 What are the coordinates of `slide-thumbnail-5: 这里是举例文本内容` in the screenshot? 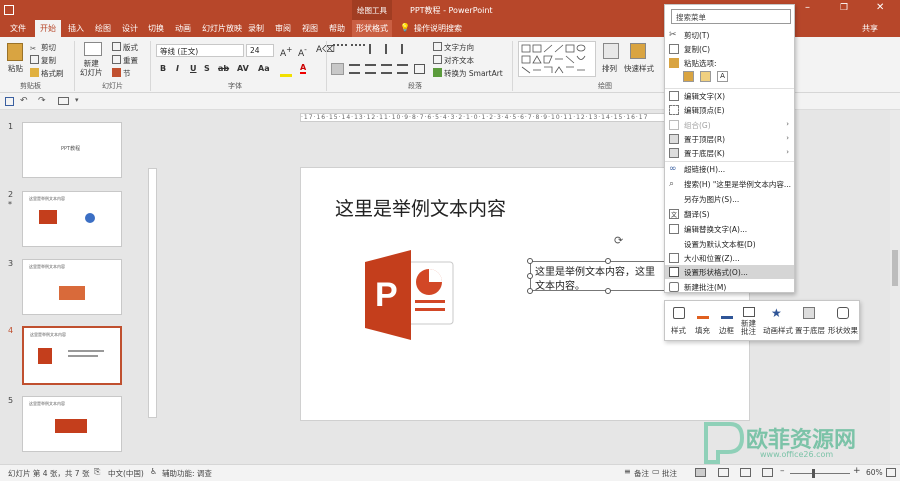 It's located at (72, 424).